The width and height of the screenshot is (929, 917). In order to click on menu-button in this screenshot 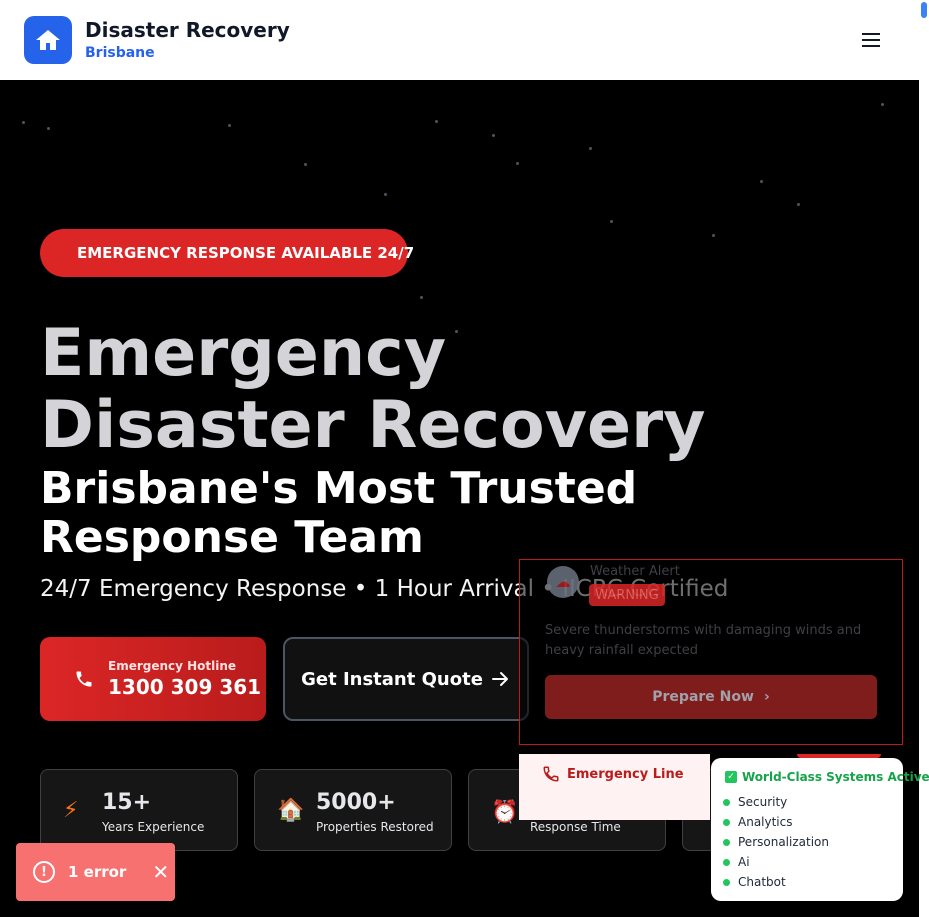, I will do `click(871, 40)`.